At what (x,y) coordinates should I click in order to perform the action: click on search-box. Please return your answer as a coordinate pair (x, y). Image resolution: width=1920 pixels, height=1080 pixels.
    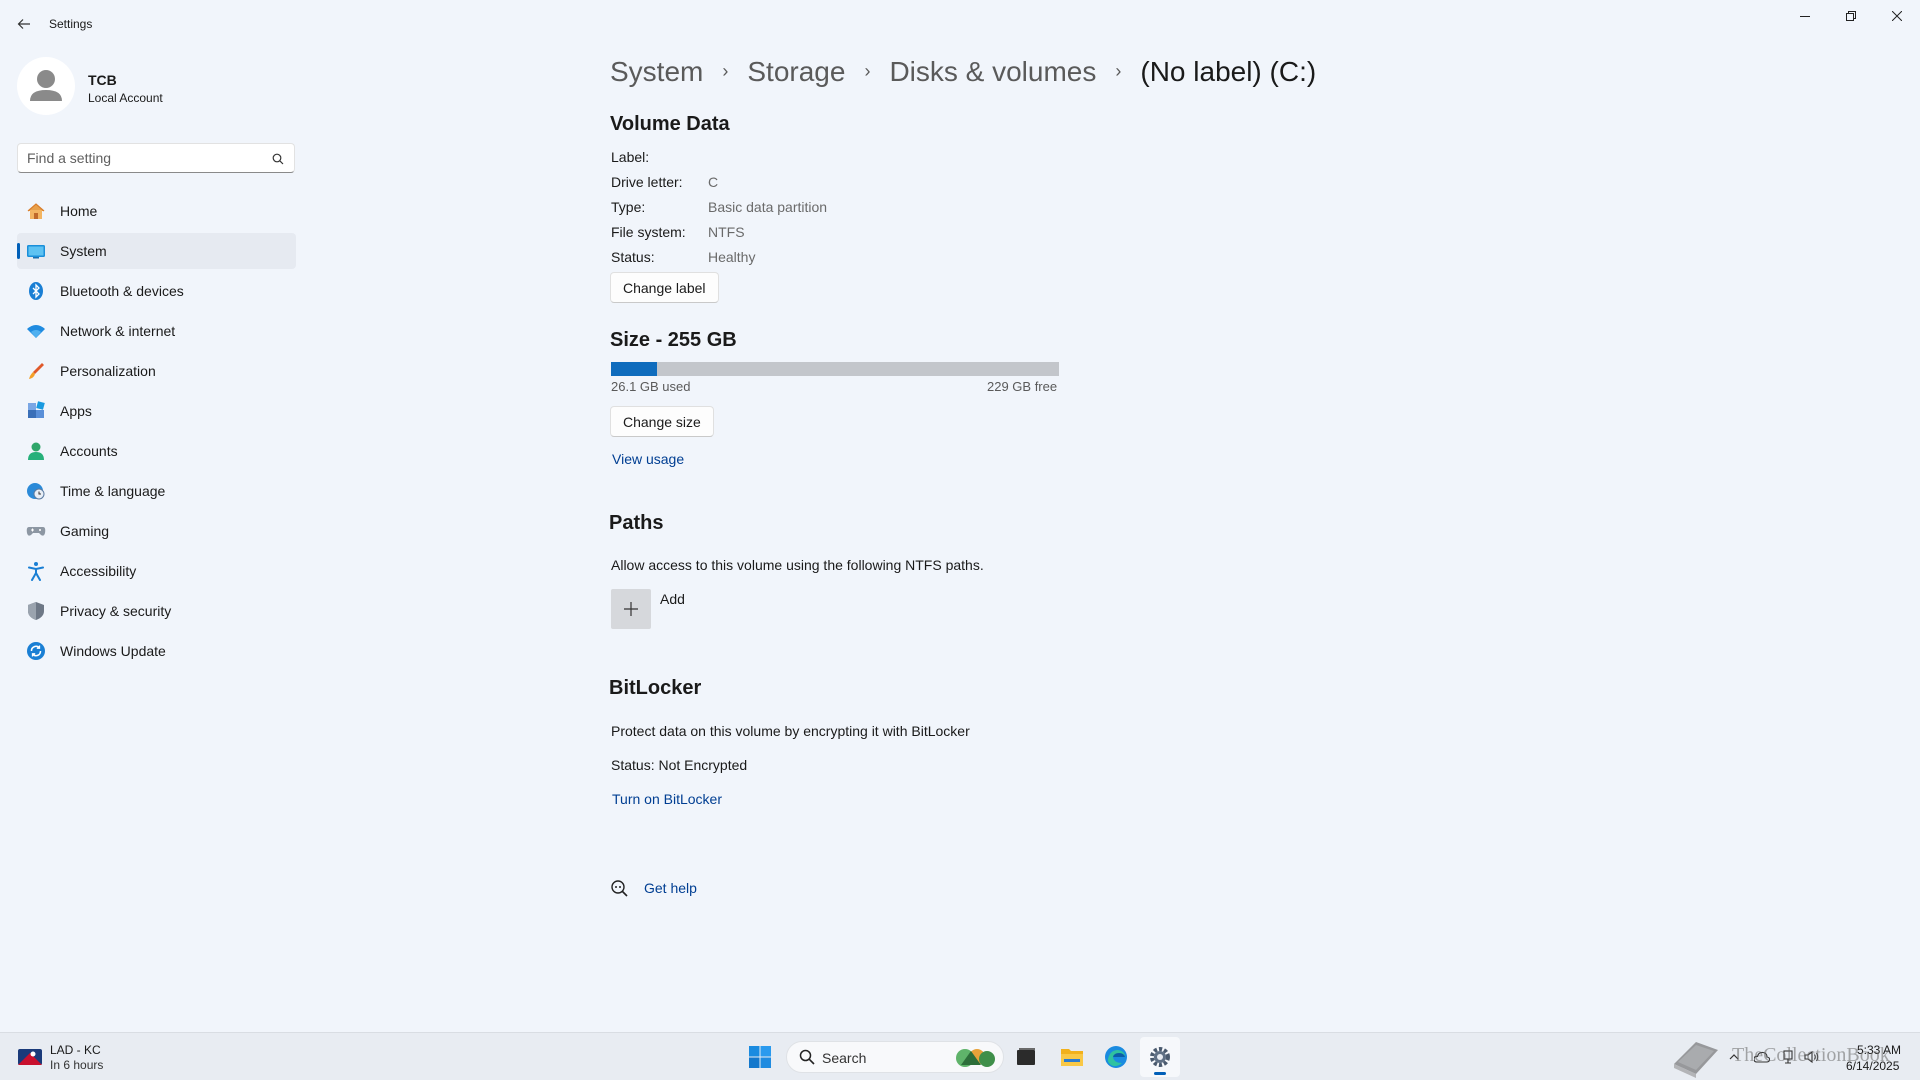
    Looking at the image, I should click on (156, 158).